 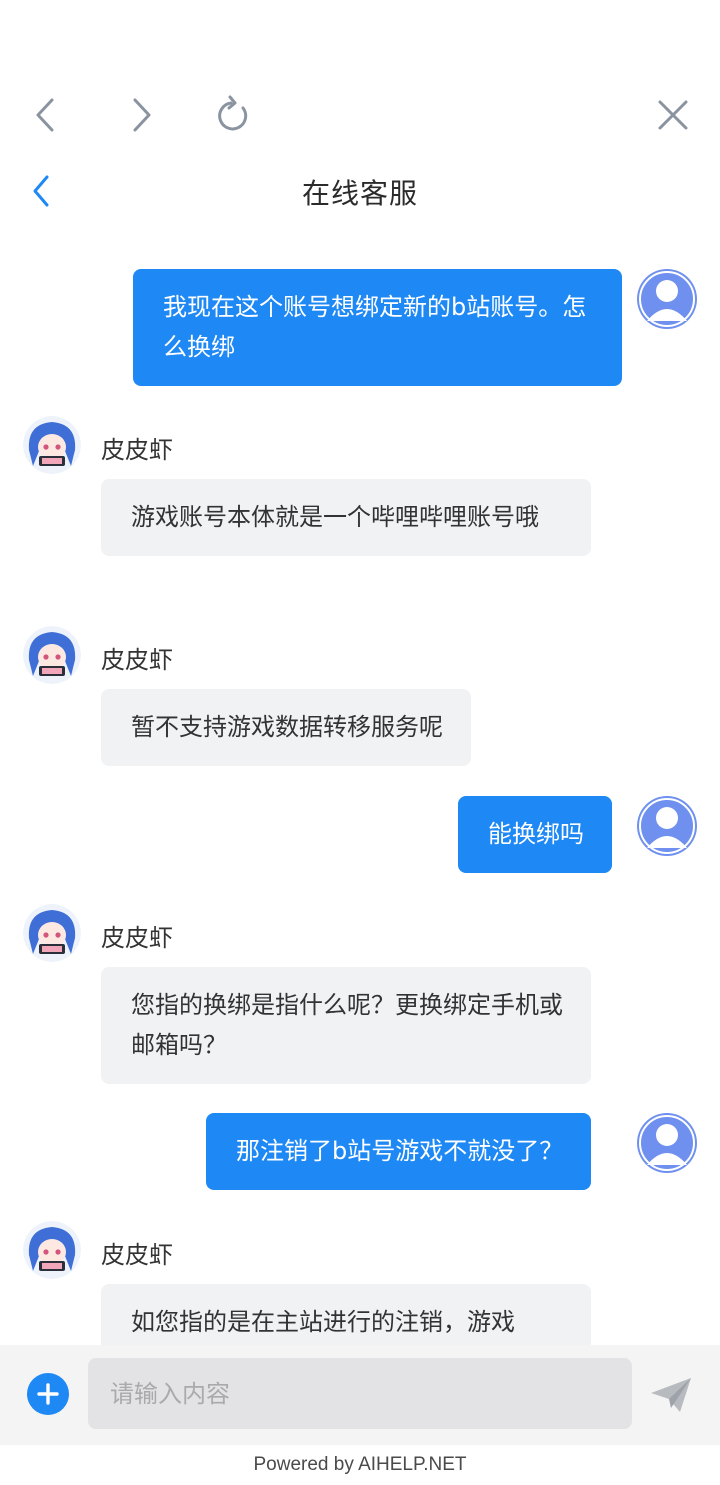 I want to click on browser-toolbar, so click(x=360, y=115).